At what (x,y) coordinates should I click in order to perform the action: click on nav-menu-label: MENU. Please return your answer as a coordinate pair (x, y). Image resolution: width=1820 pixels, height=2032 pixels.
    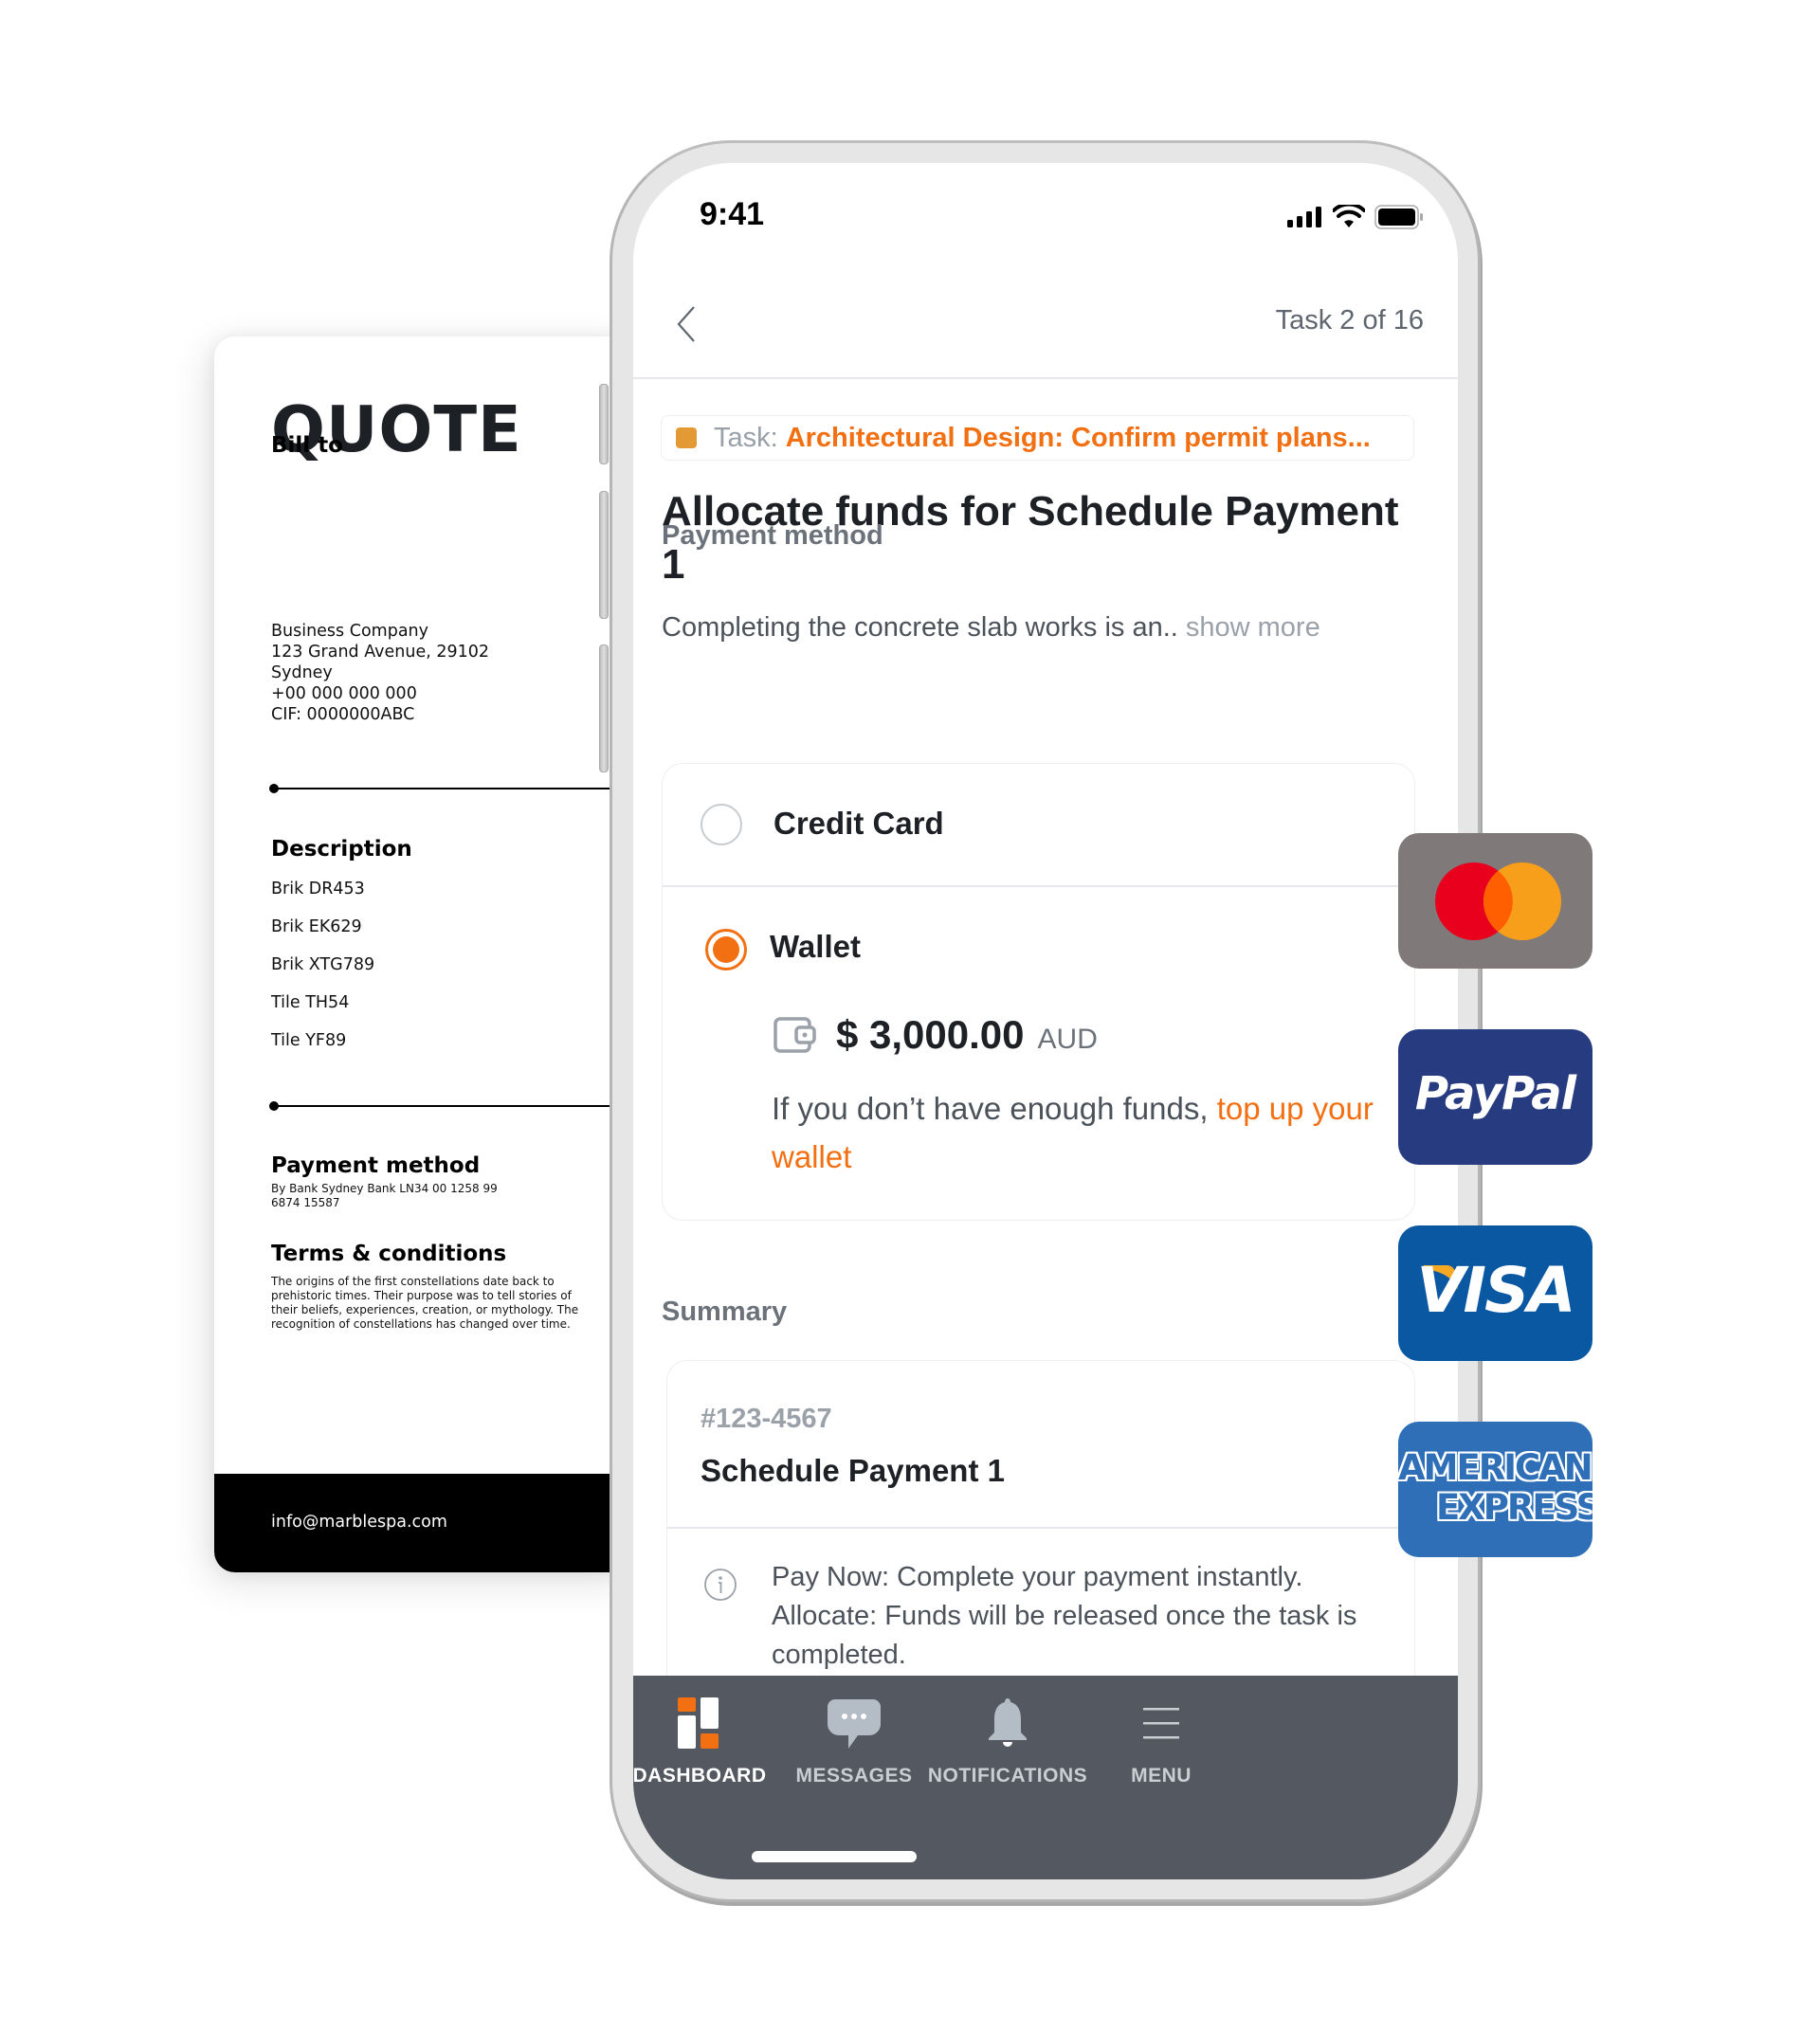
    Looking at the image, I should click on (1161, 1776).